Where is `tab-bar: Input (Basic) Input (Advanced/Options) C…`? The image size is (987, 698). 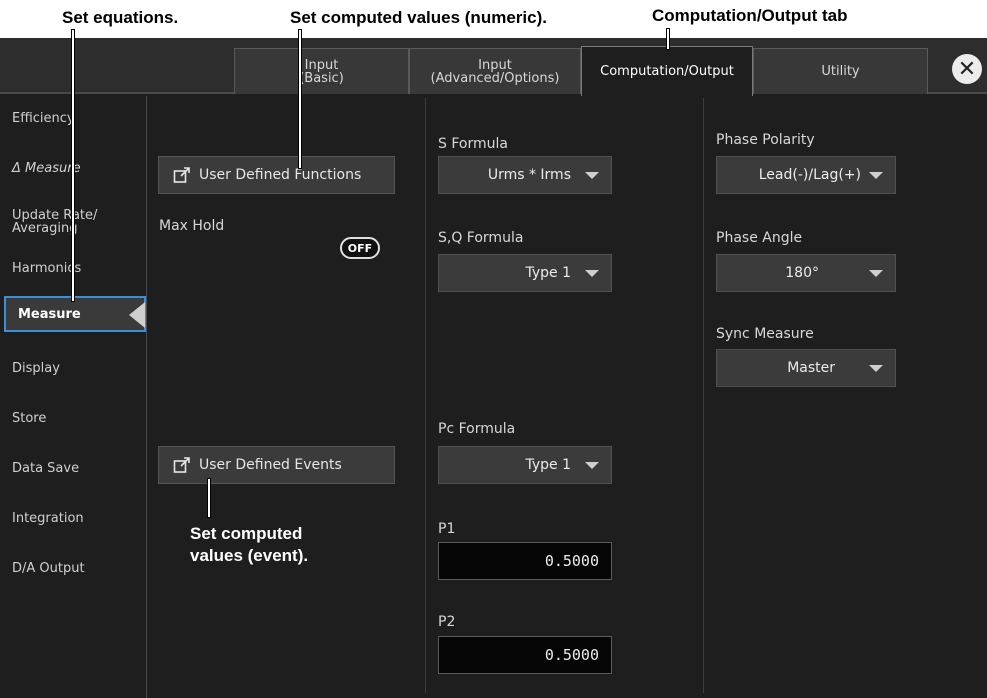 tab-bar: Input (Basic) Input (Advanced/Options) C… is located at coordinates (493, 67).